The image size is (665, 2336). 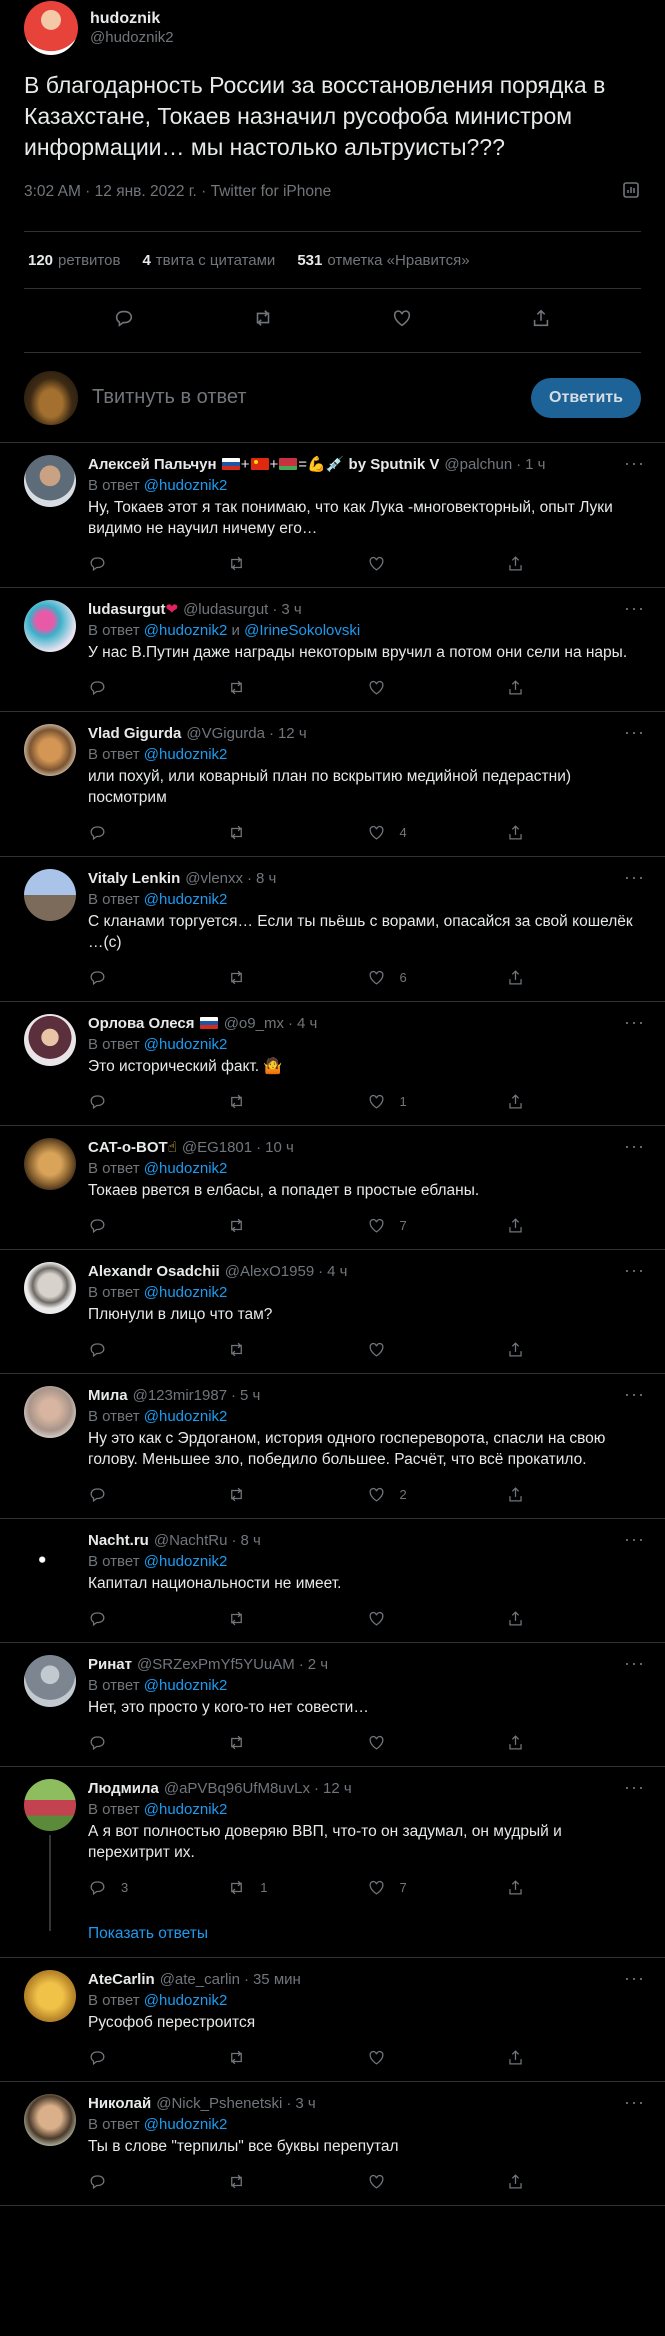 I want to click on reply-time: 8 ч, so click(x=250, y=1541).